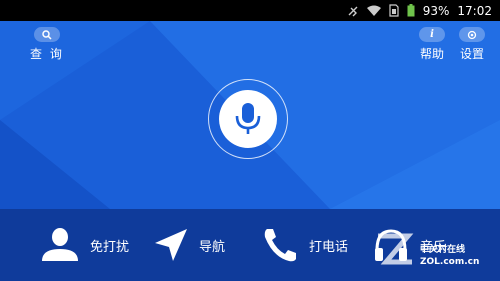 This screenshot has height=281, width=500. I want to click on settings-label: 设置, so click(471, 54).